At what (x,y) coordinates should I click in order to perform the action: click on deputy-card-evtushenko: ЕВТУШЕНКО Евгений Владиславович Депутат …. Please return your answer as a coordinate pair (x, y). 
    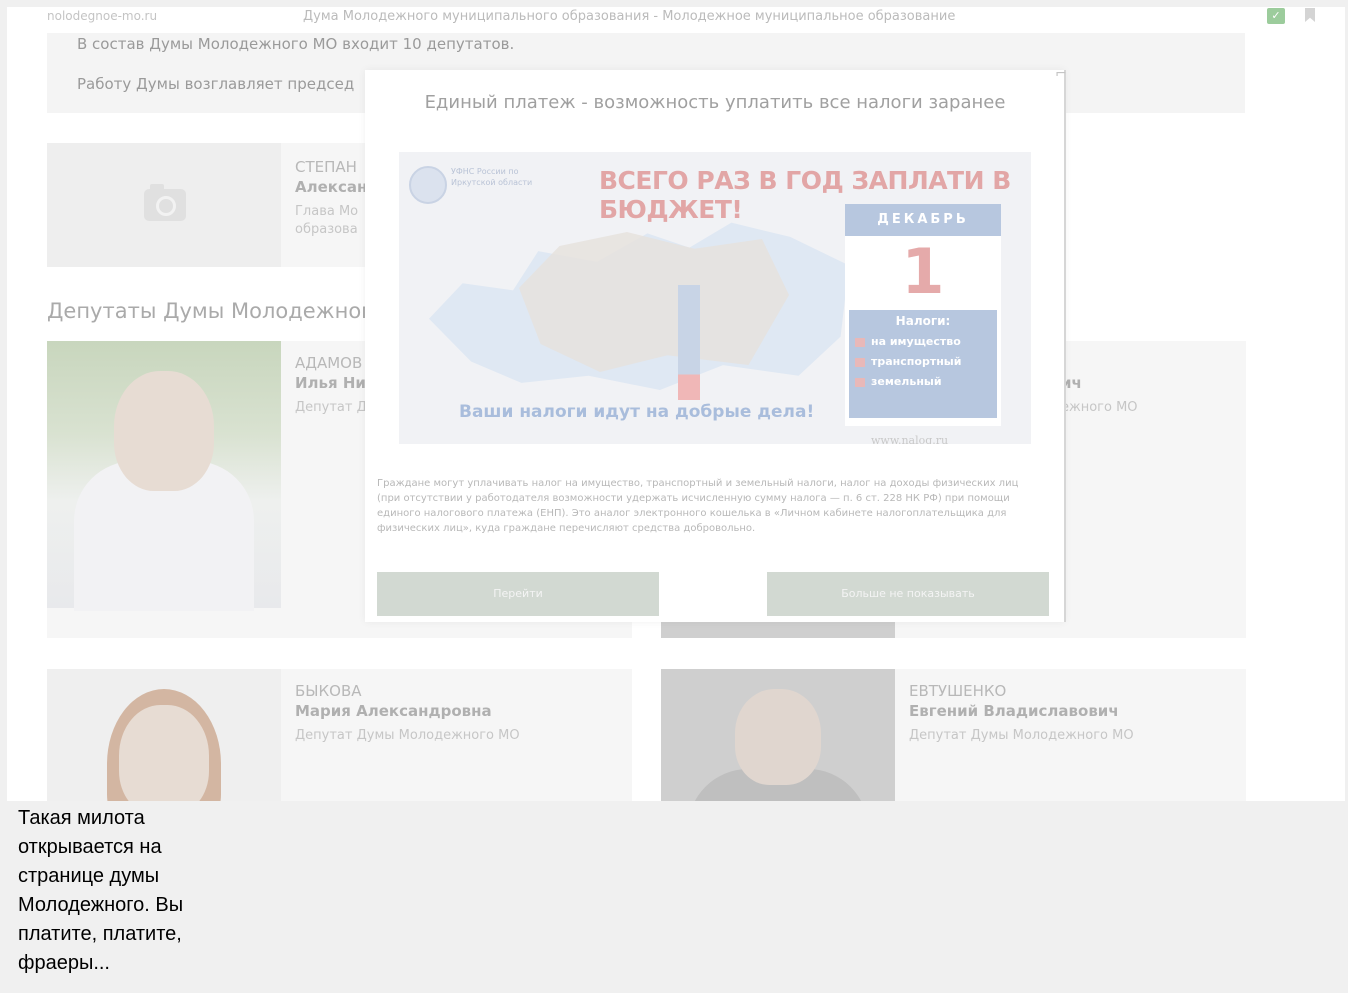
    Looking at the image, I should click on (953, 735).